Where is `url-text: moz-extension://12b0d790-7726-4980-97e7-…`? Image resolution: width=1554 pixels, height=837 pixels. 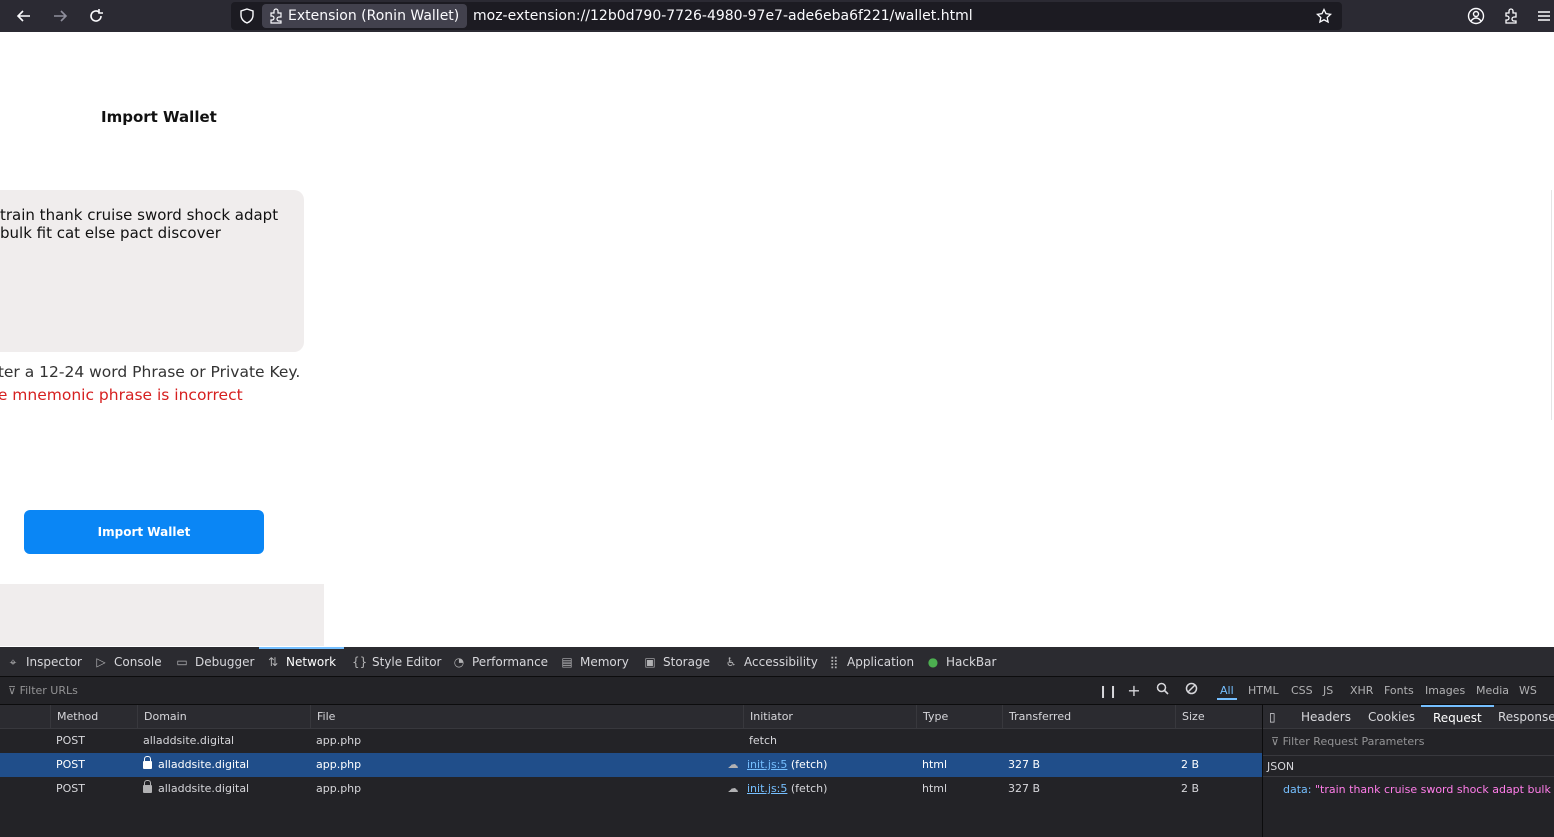 url-text: moz-extension://12b0d790-7726-4980-97e7-… is located at coordinates (723, 16).